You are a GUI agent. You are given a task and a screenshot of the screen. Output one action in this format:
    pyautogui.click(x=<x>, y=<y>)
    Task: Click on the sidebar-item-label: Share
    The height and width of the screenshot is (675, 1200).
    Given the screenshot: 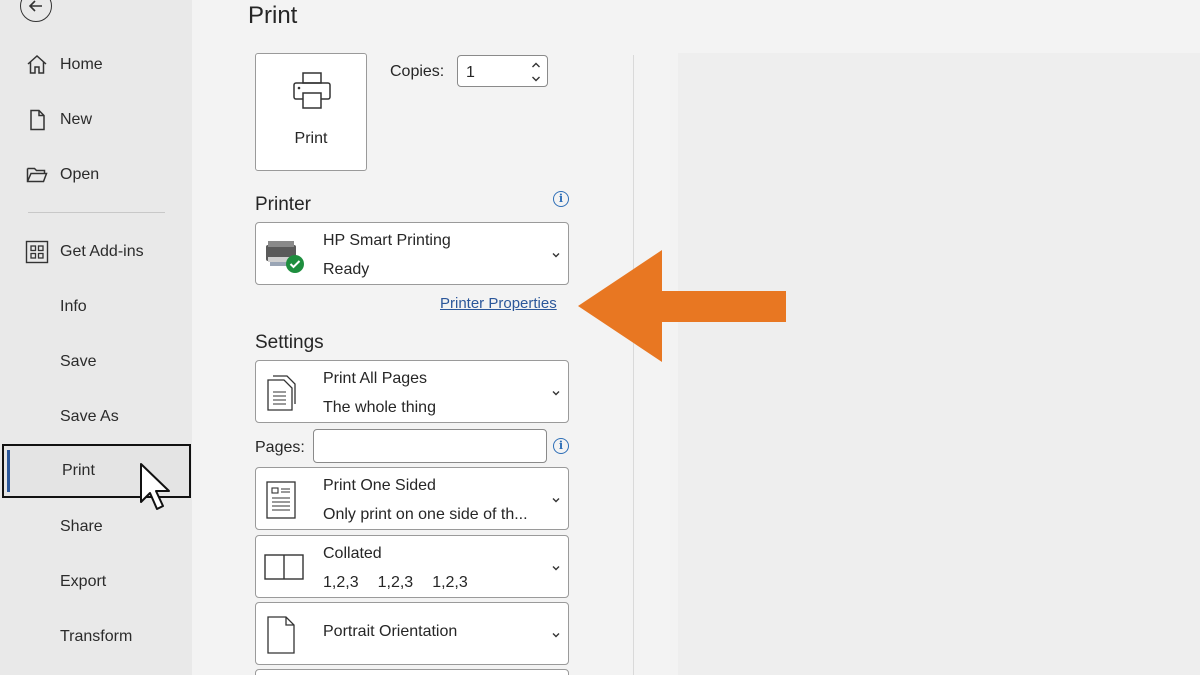 What is the action you would take?
    pyautogui.click(x=81, y=526)
    